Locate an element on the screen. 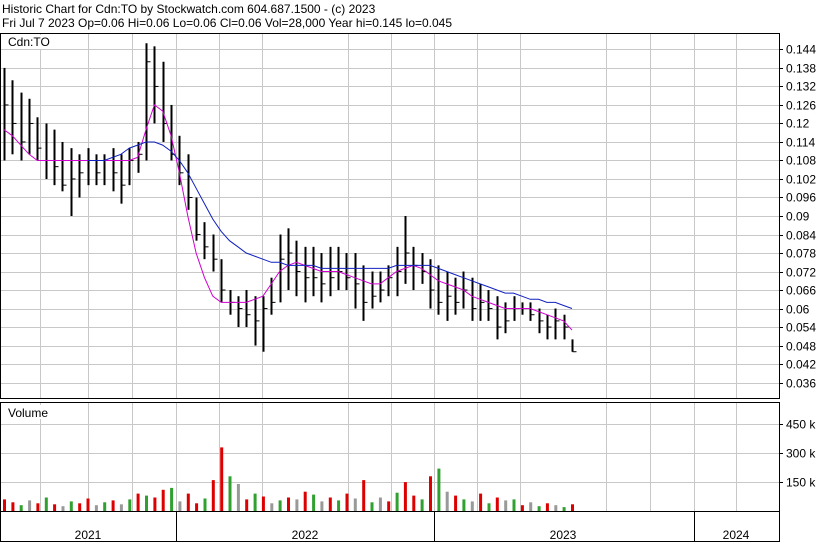 Image resolution: width=830 pixels, height=543 pixels. volume-tick-label: 300 k is located at coordinates (801, 454).